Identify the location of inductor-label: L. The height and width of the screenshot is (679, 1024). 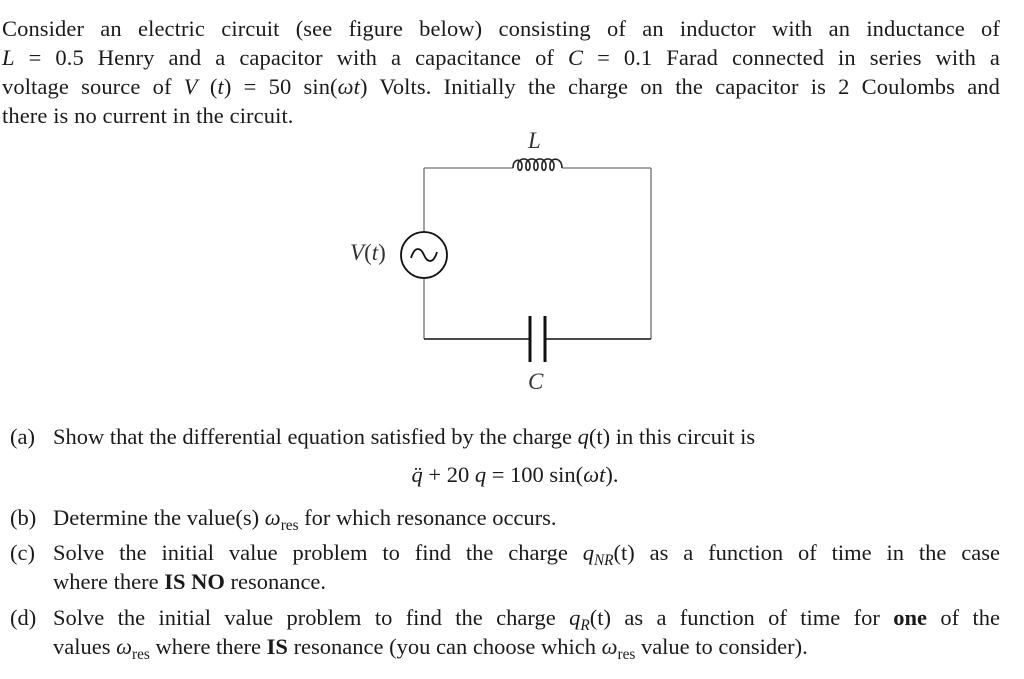
(534, 140).